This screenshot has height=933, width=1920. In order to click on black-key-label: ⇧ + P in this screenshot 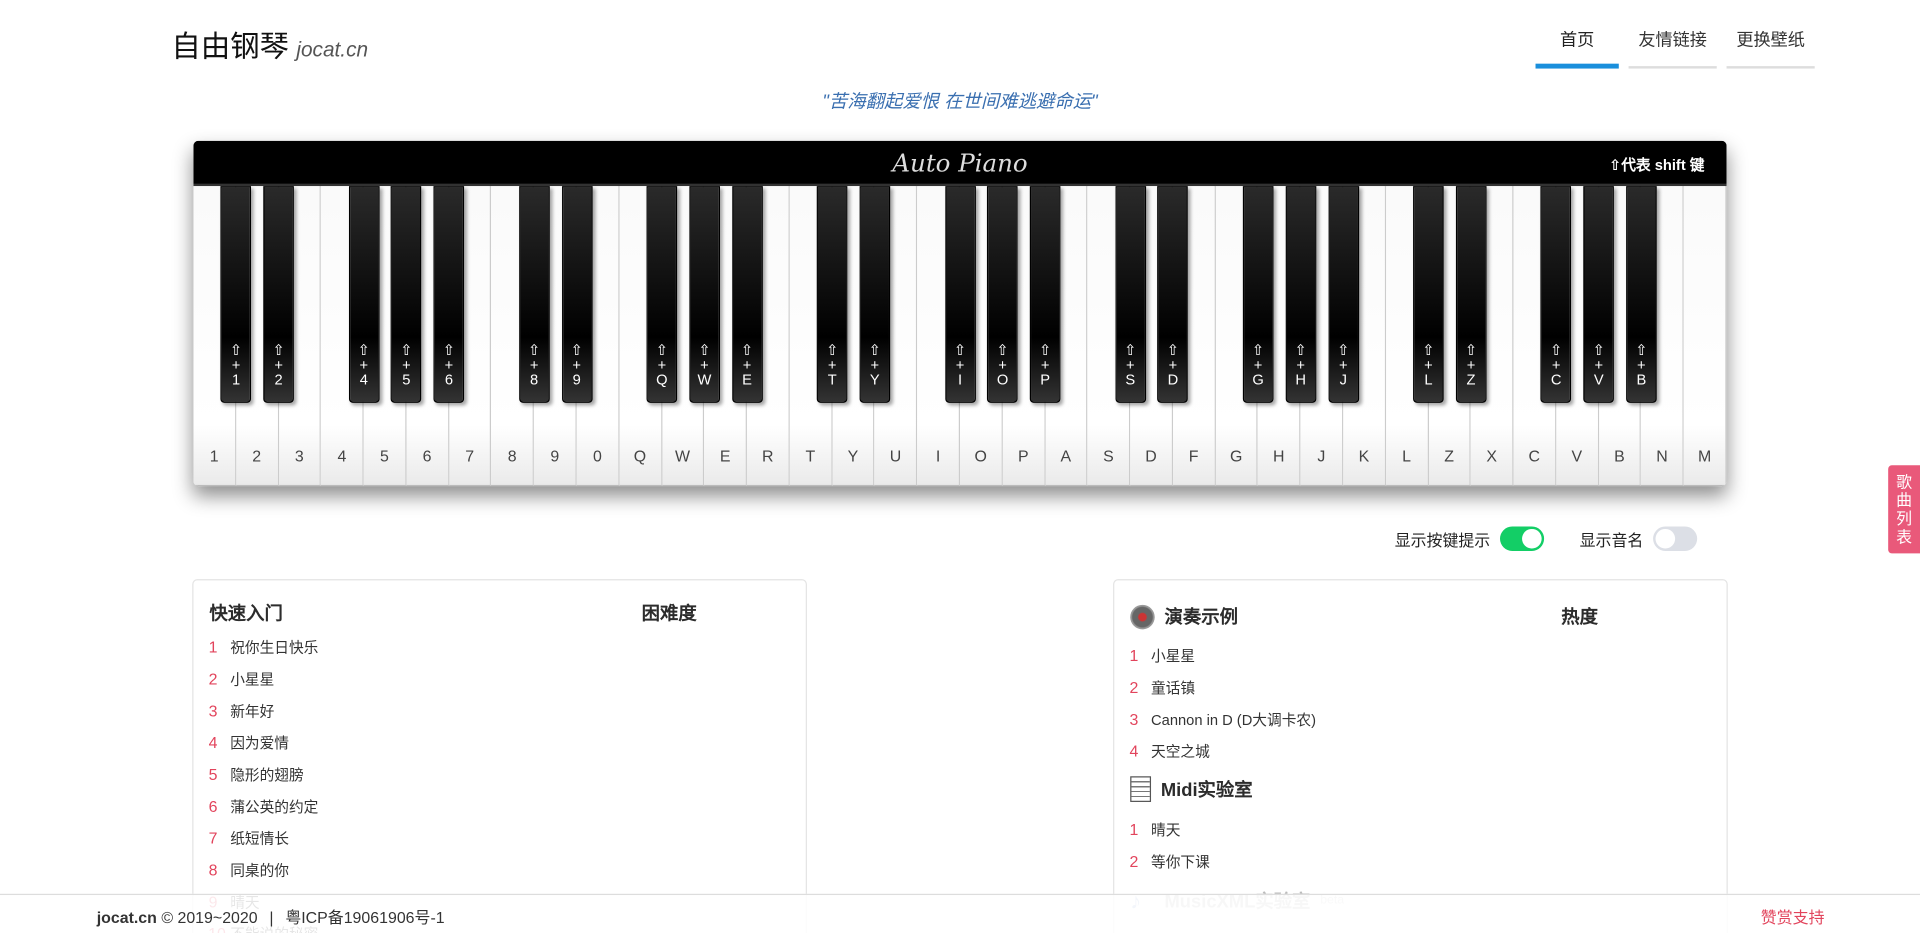, I will do `click(1045, 365)`.